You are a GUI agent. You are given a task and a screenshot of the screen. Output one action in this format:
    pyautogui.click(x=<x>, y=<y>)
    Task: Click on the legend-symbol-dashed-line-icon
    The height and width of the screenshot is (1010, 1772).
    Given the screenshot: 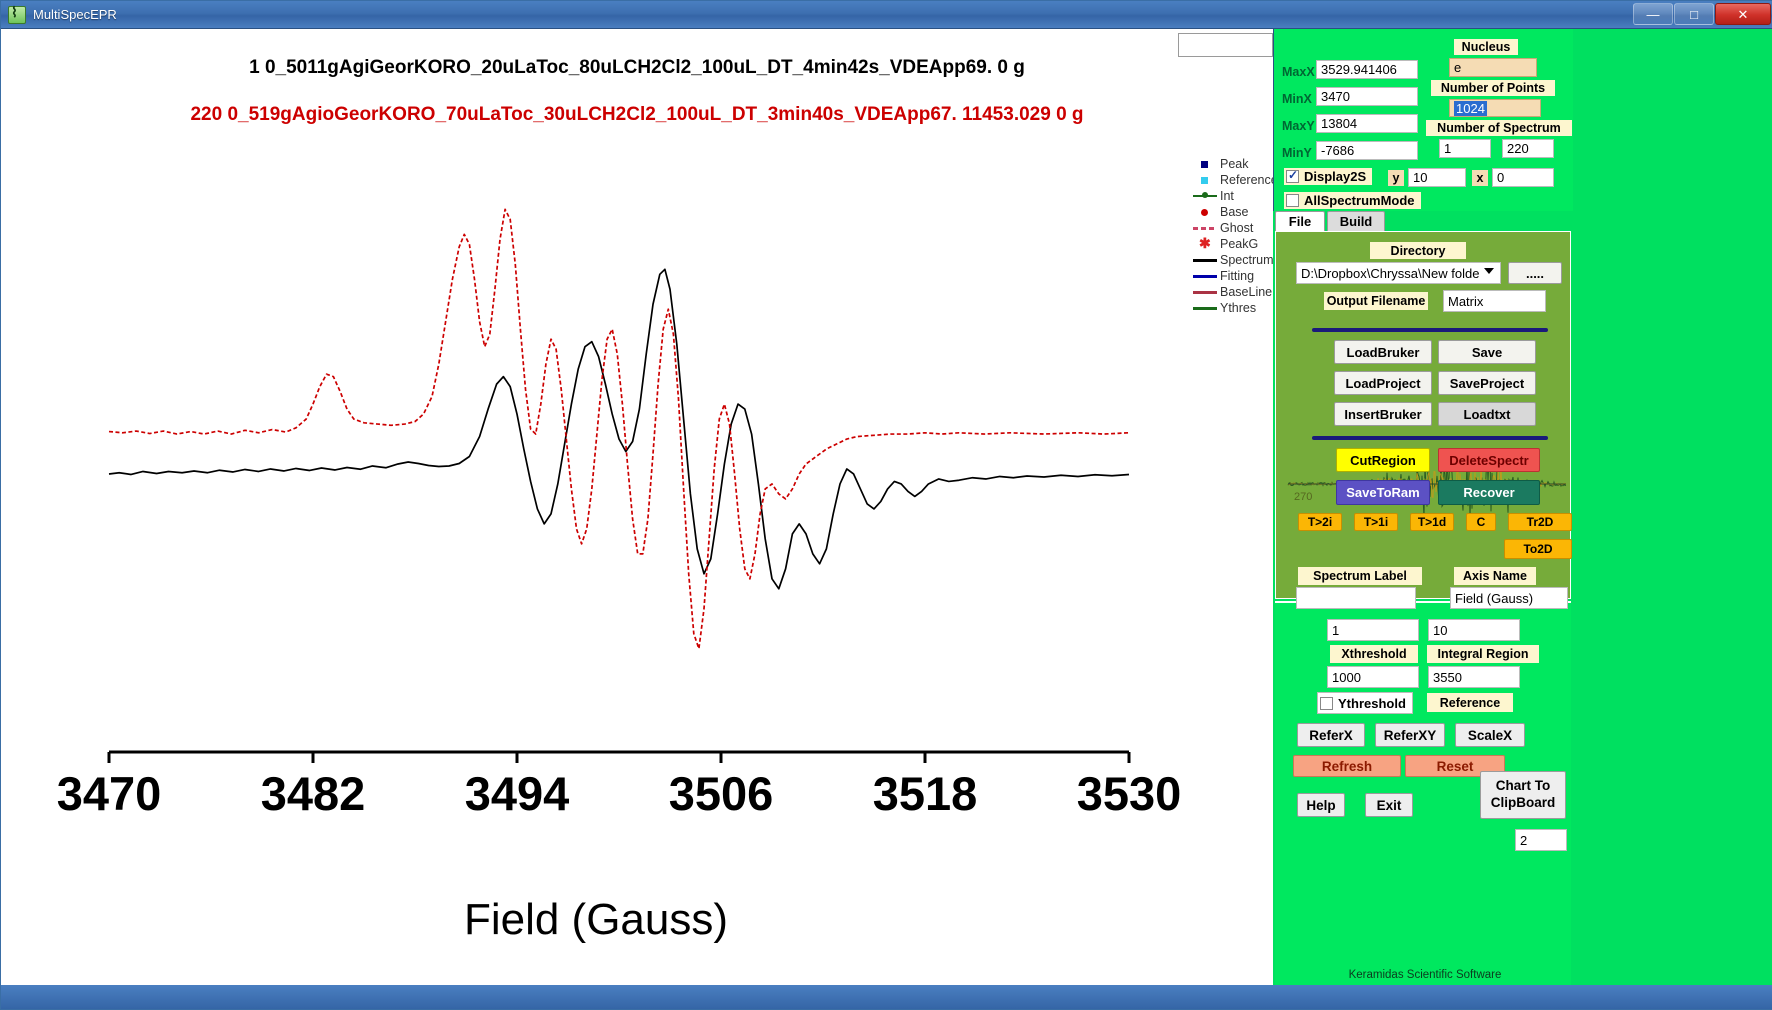 What is the action you would take?
    pyautogui.click(x=1205, y=228)
    